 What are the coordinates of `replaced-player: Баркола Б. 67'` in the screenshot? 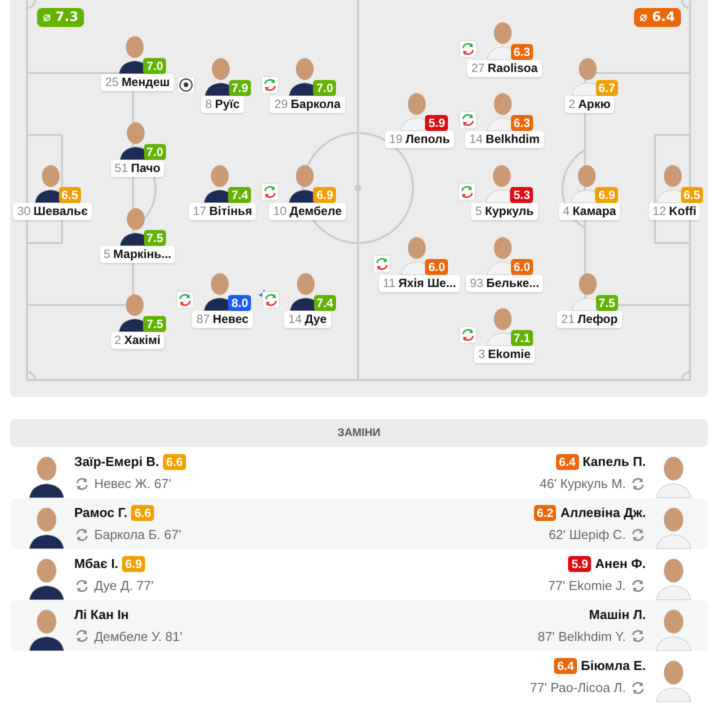 It's located at (138, 534).